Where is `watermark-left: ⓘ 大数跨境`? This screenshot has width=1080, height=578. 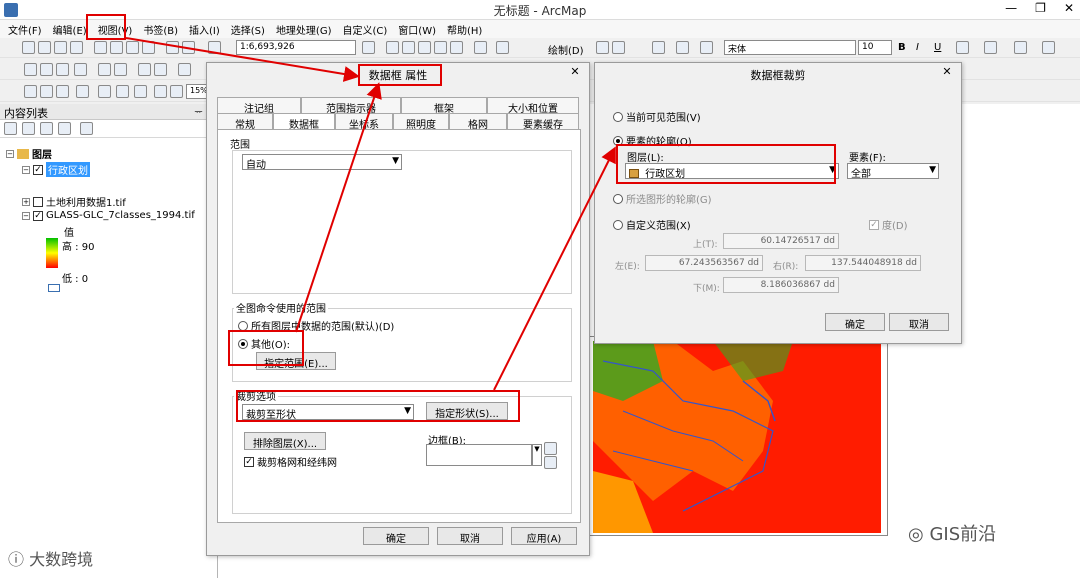 watermark-left: ⓘ 大数跨境 is located at coordinates (50, 558).